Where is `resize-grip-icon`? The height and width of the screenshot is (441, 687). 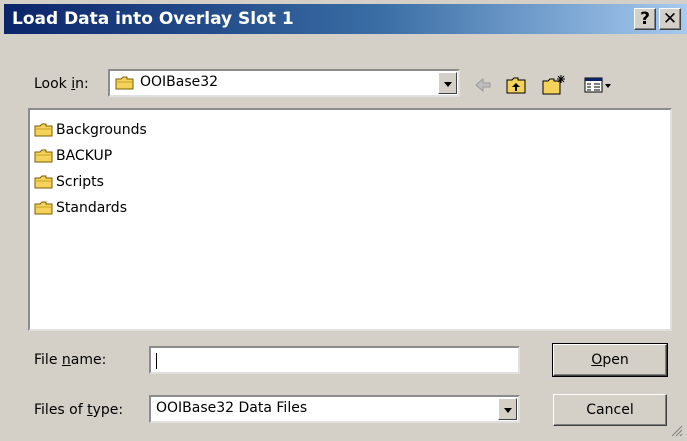 resize-grip-icon is located at coordinates (677, 431).